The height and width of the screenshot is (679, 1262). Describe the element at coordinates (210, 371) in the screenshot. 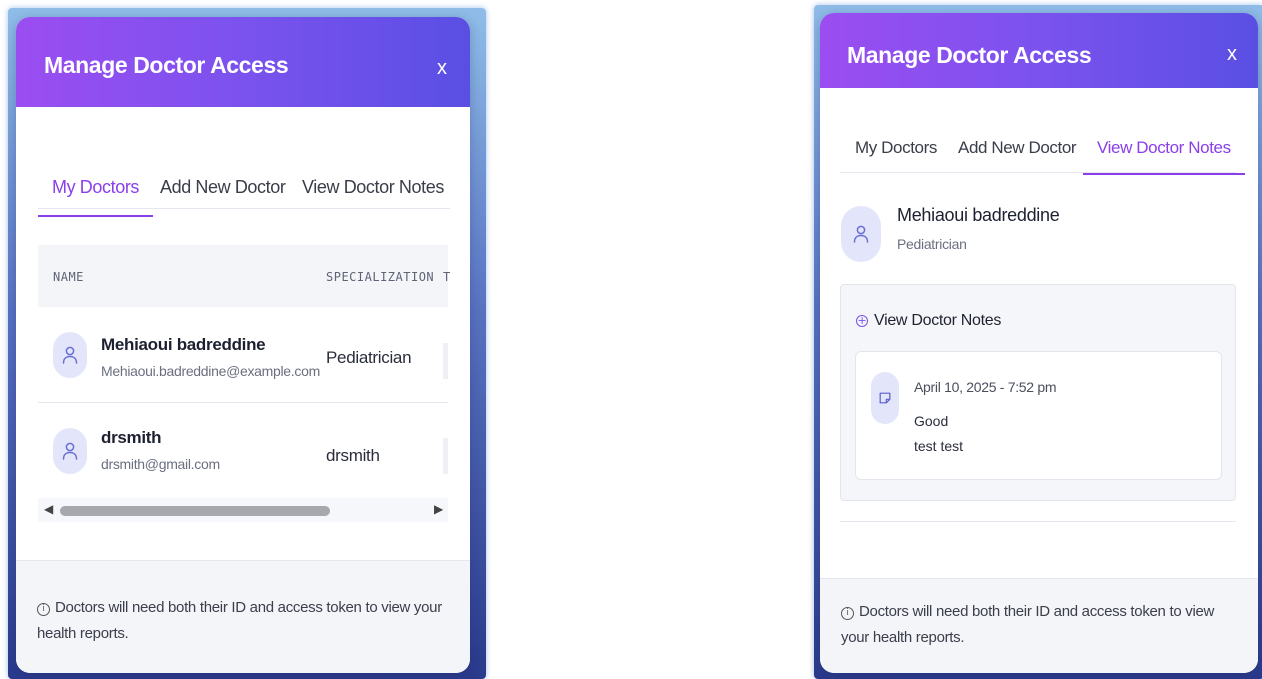

I see `doctor-email: Mehiaoui.badreddine@example.com` at that location.